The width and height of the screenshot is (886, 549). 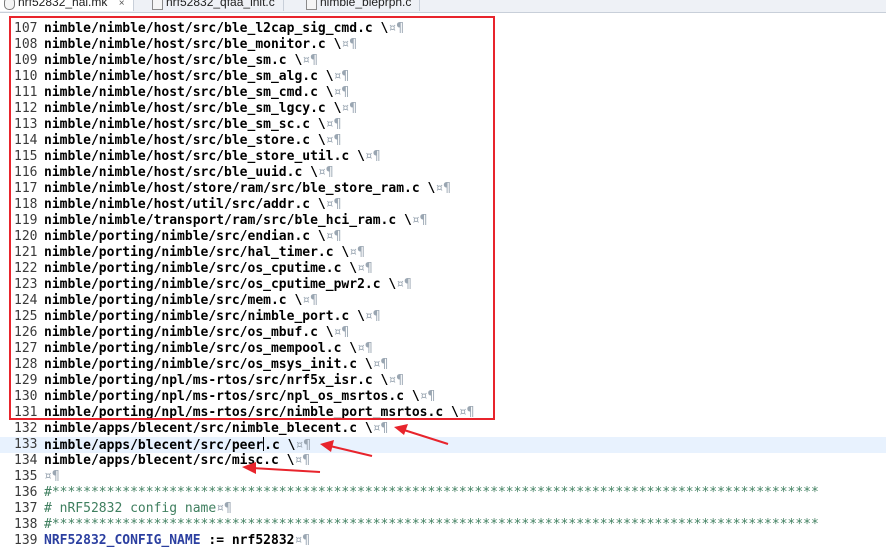 I want to click on line-number: 119, so click(x=26, y=220).